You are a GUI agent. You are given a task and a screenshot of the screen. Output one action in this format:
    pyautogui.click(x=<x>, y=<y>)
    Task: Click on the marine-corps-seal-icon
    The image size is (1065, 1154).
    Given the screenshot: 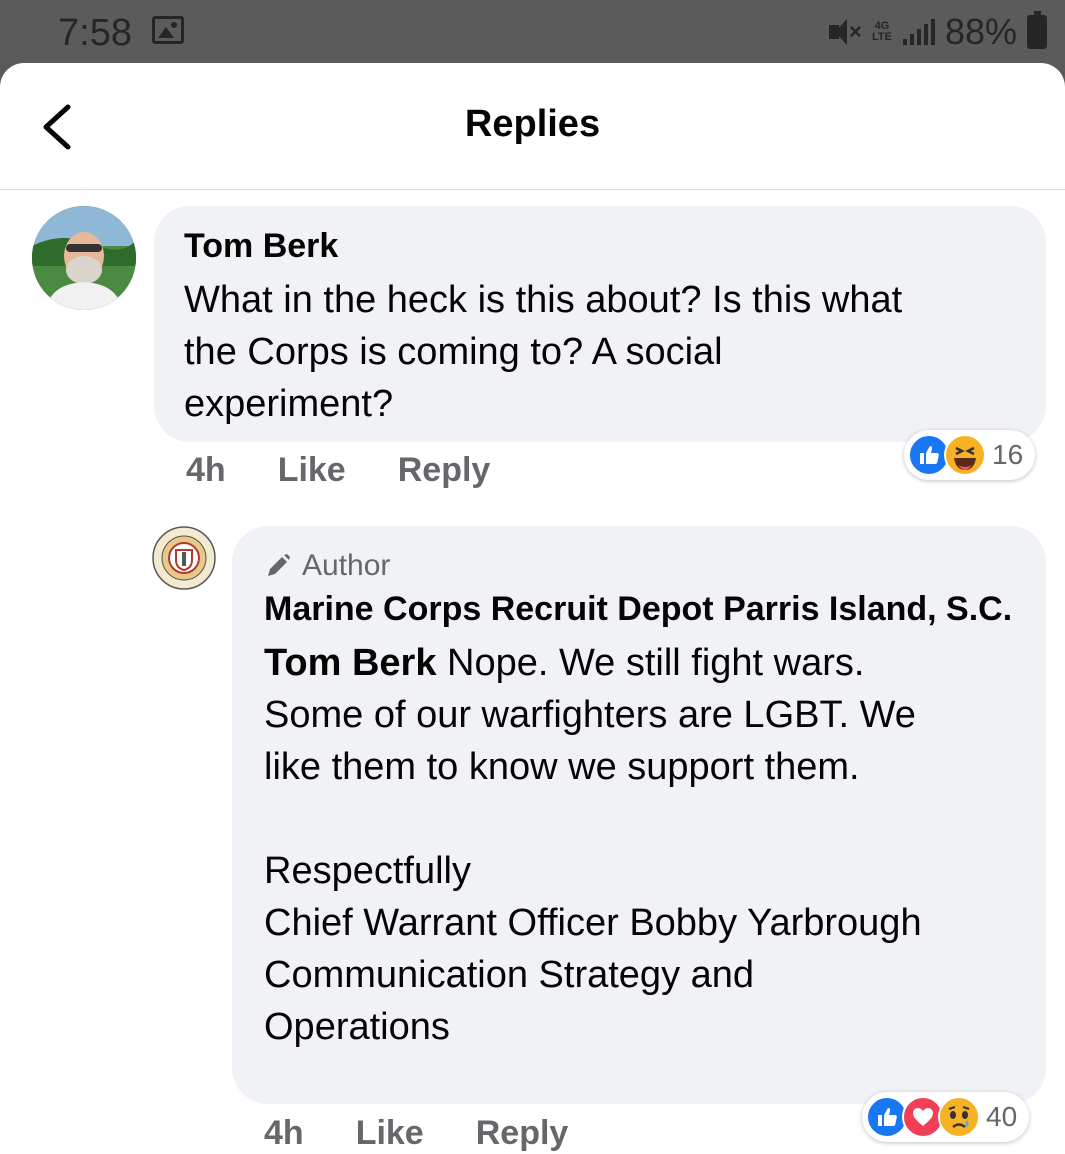 What is the action you would take?
    pyautogui.click(x=184, y=558)
    